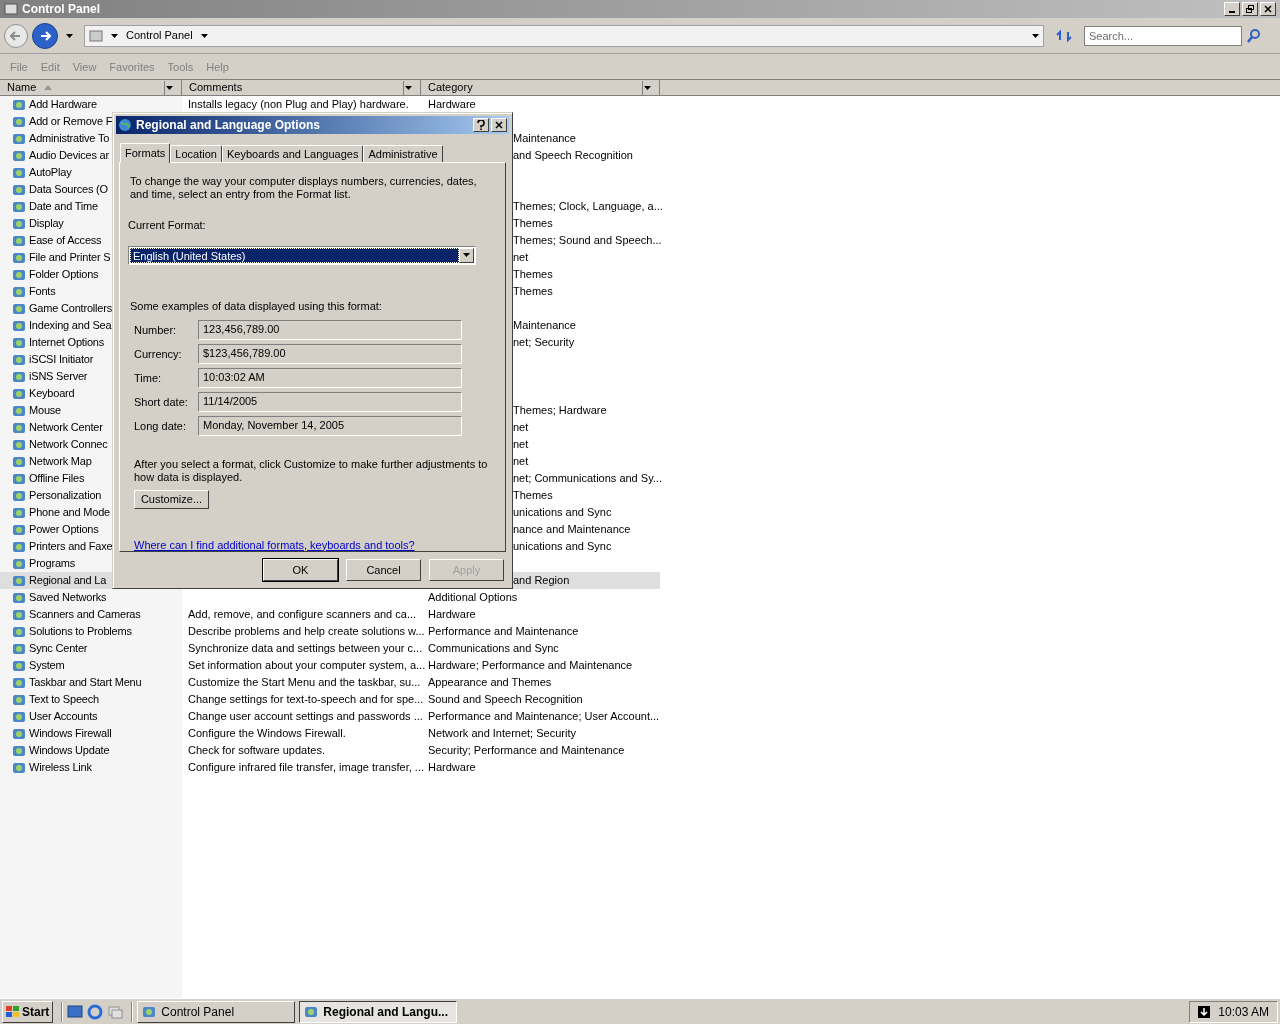 The width and height of the screenshot is (1280, 1024). I want to click on item-name: Add or Remove F, so click(71, 122).